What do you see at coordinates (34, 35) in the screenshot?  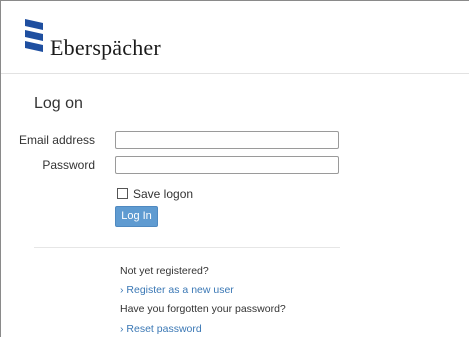 I see `eberspaecher-logo-icon` at bounding box center [34, 35].